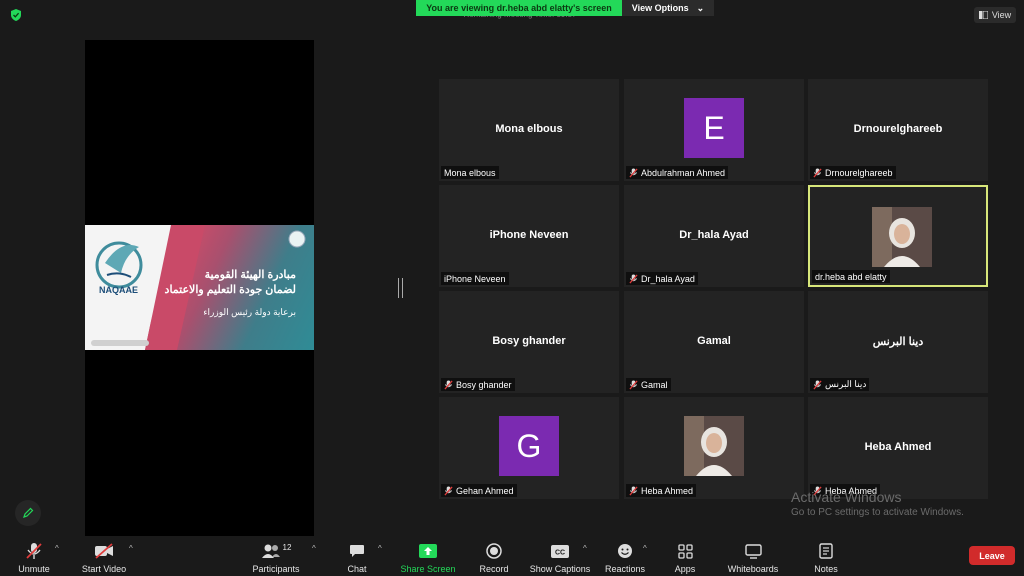  I want to click on captions-caret: ^, so click(585, 548).